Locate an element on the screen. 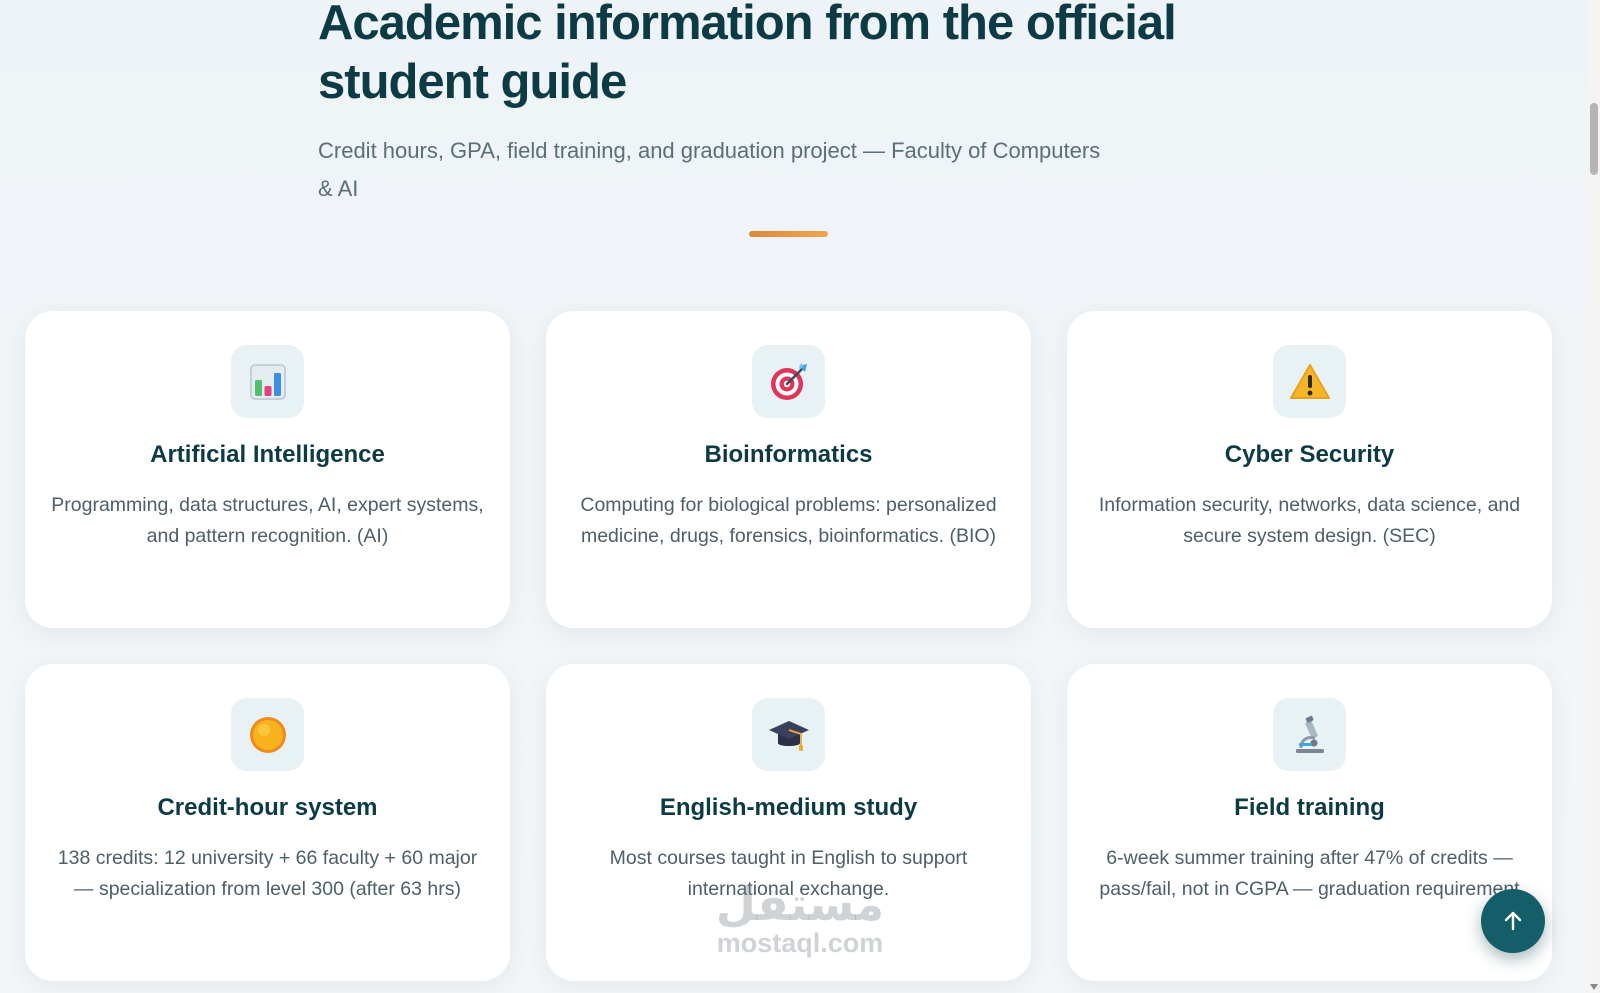  scroll-down-arrow-icon is located at coordinates (1594, 987).